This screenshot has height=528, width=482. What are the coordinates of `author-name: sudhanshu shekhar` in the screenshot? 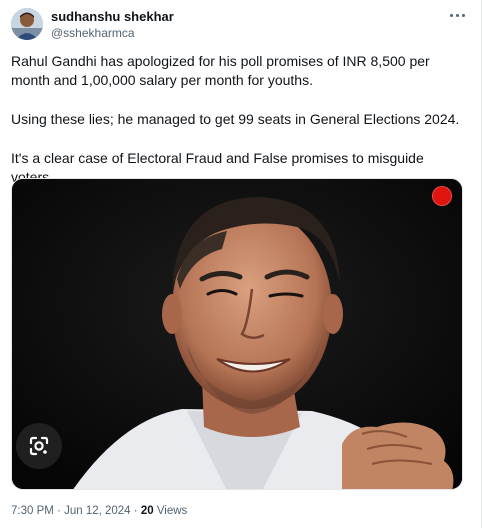 It's located at (112, 17).